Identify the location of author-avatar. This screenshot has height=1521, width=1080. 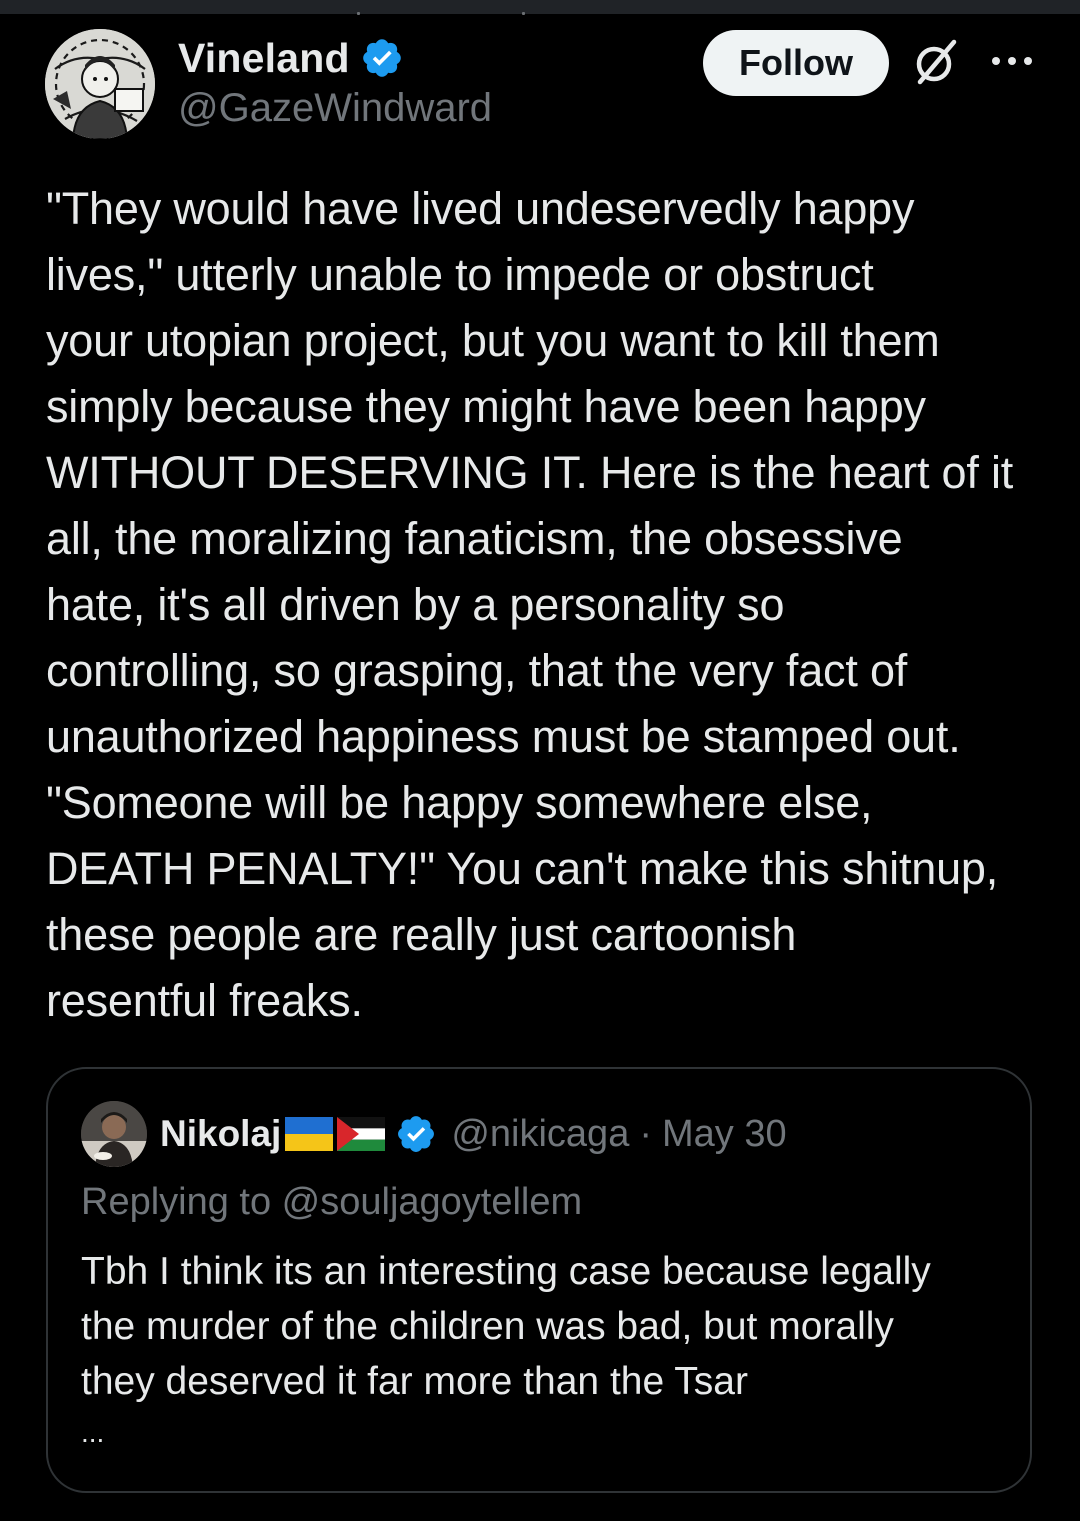
(100, 84).